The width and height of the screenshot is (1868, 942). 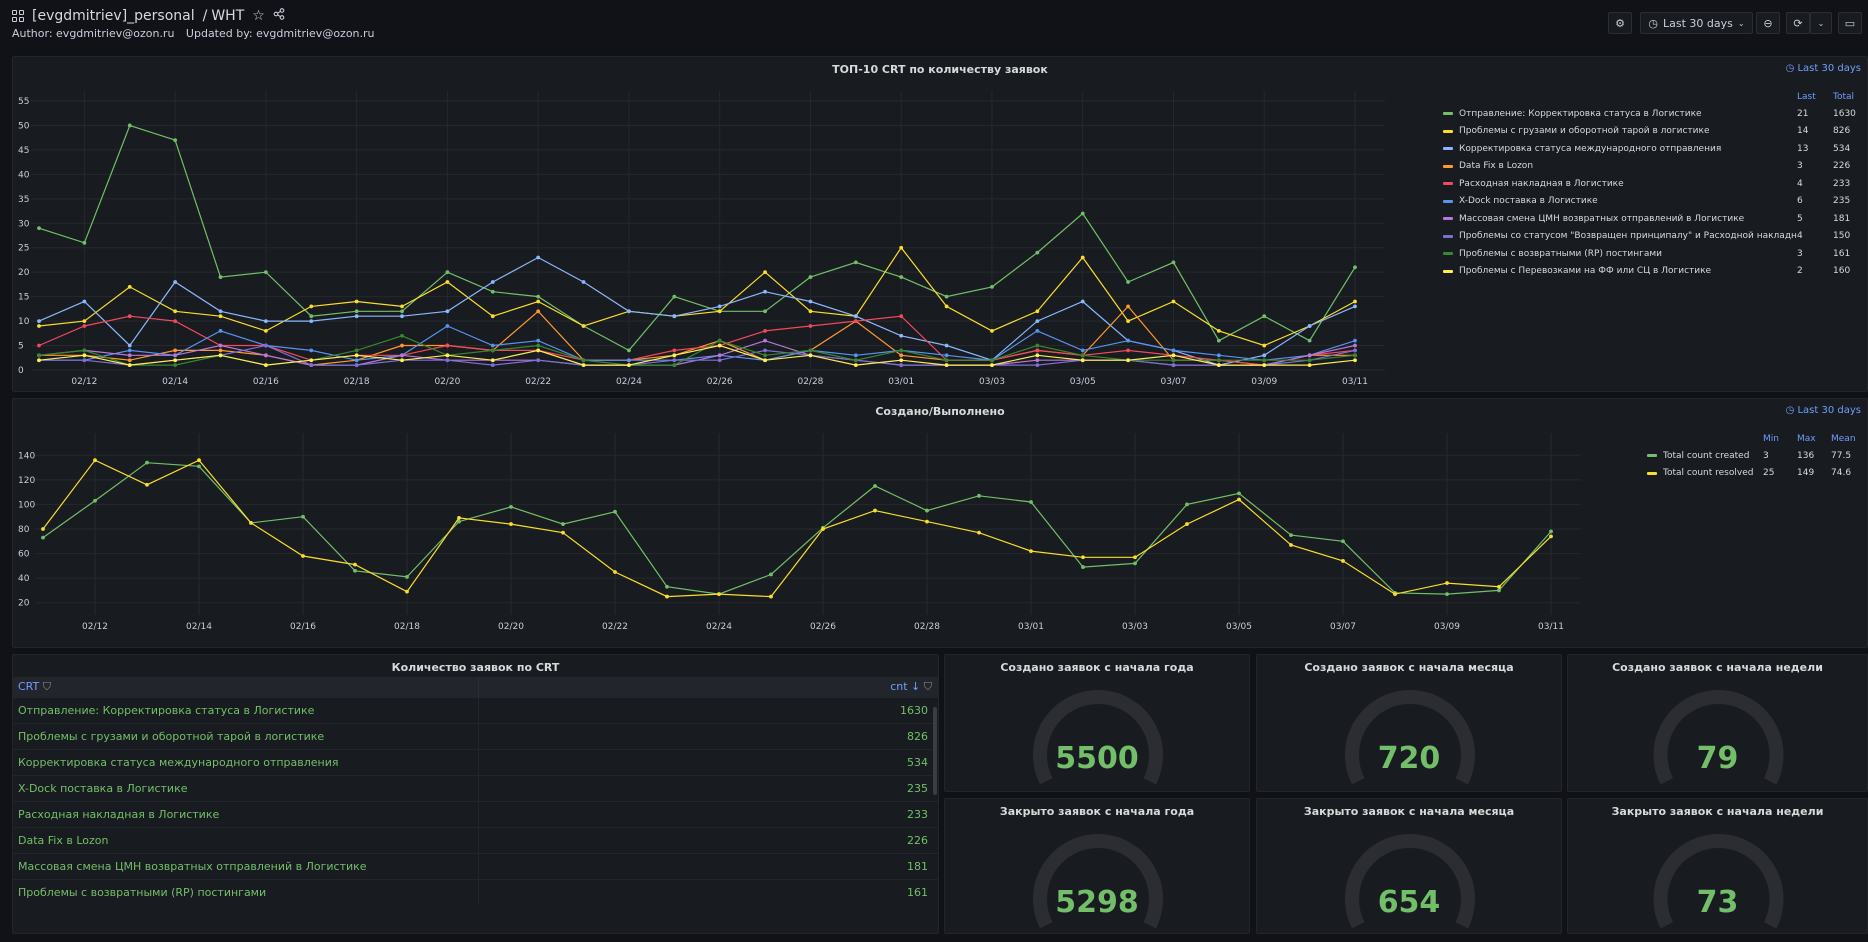 I want to click on stat-panel: Создано заявок с начала месяца 720, so click(x=1409, y=723).